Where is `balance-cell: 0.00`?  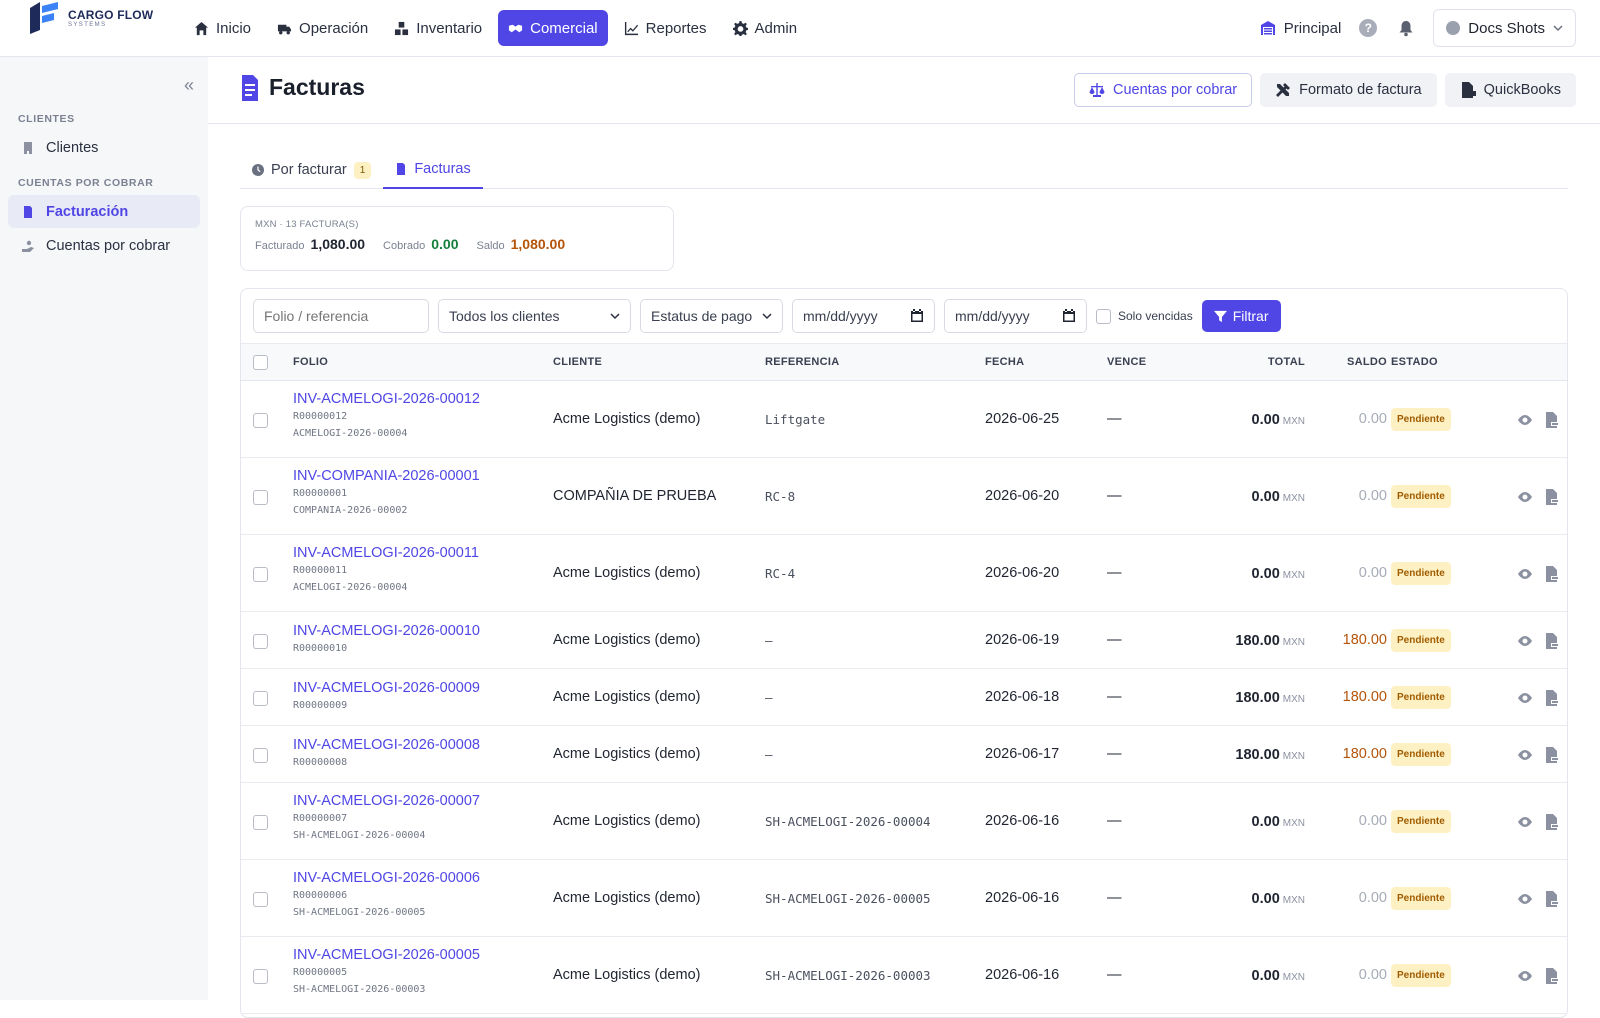 balance-cell: 0.00 is located at coordinates (1372, 898).